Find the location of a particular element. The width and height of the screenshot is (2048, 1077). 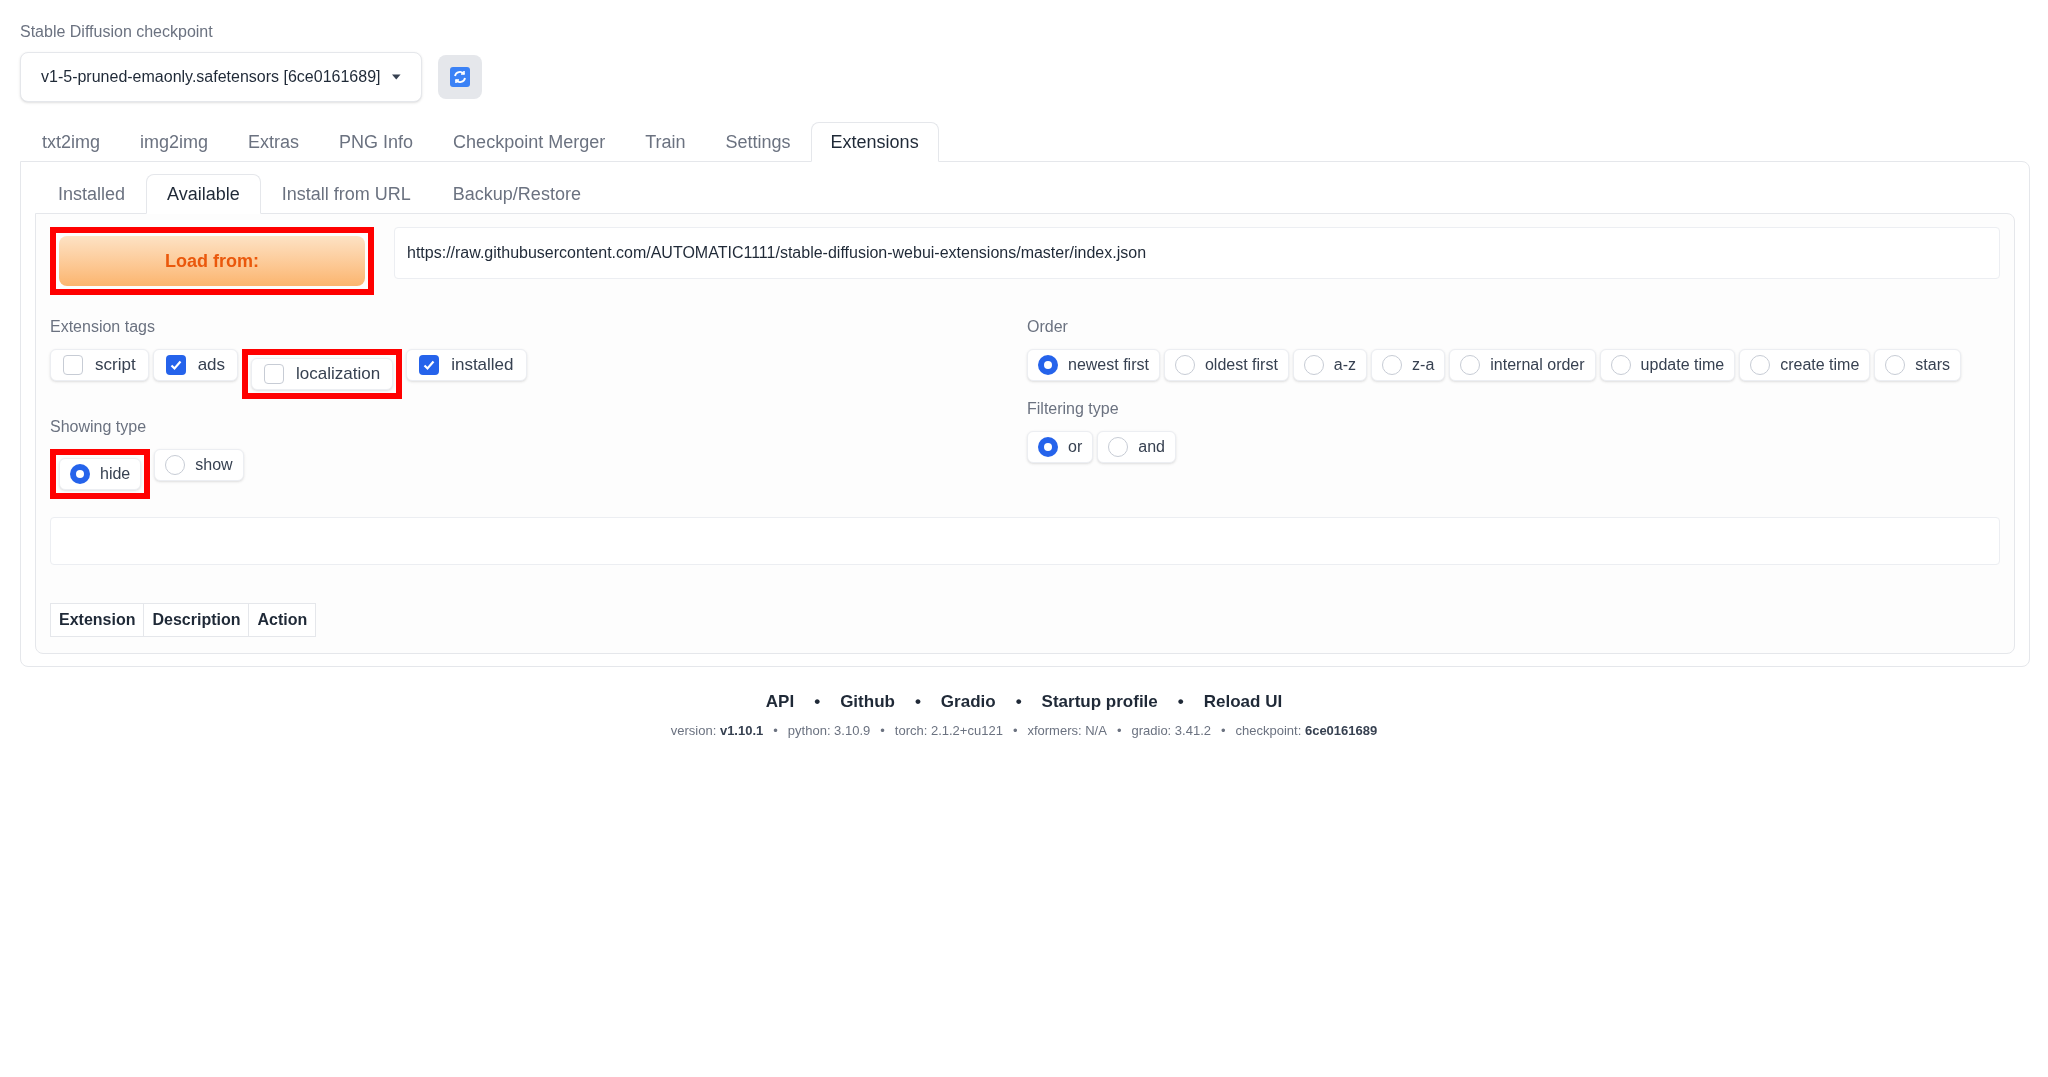

tag-checkbox: script is located at coordinates (99, 365).